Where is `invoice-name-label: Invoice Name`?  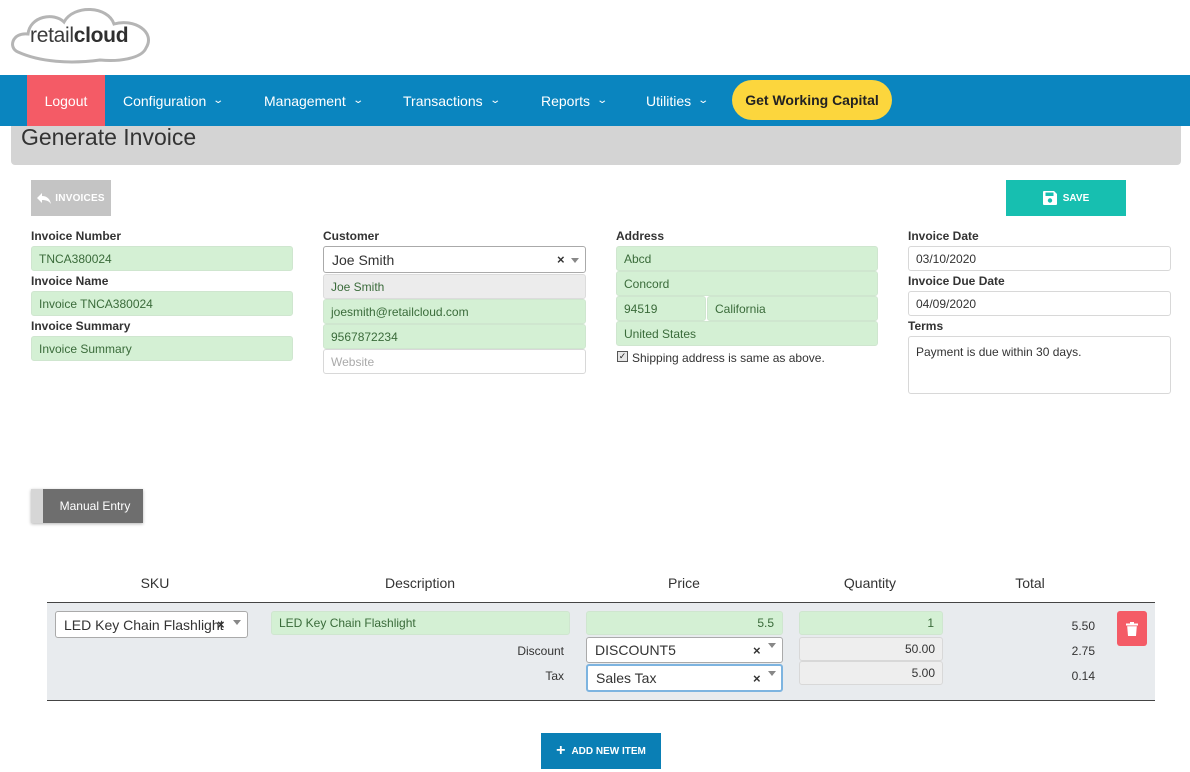
invoice-name-label: Invoice Name is located at coordinates (70, 281).